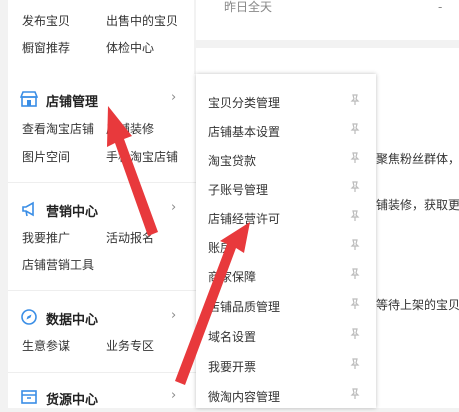 Image resolution: width=459 pixels, height=412 pixels. What do you see at coordinates (212, 303) in the screenshot?
I see `annotation-arrow-up-right` at bounding box center [212, 303].